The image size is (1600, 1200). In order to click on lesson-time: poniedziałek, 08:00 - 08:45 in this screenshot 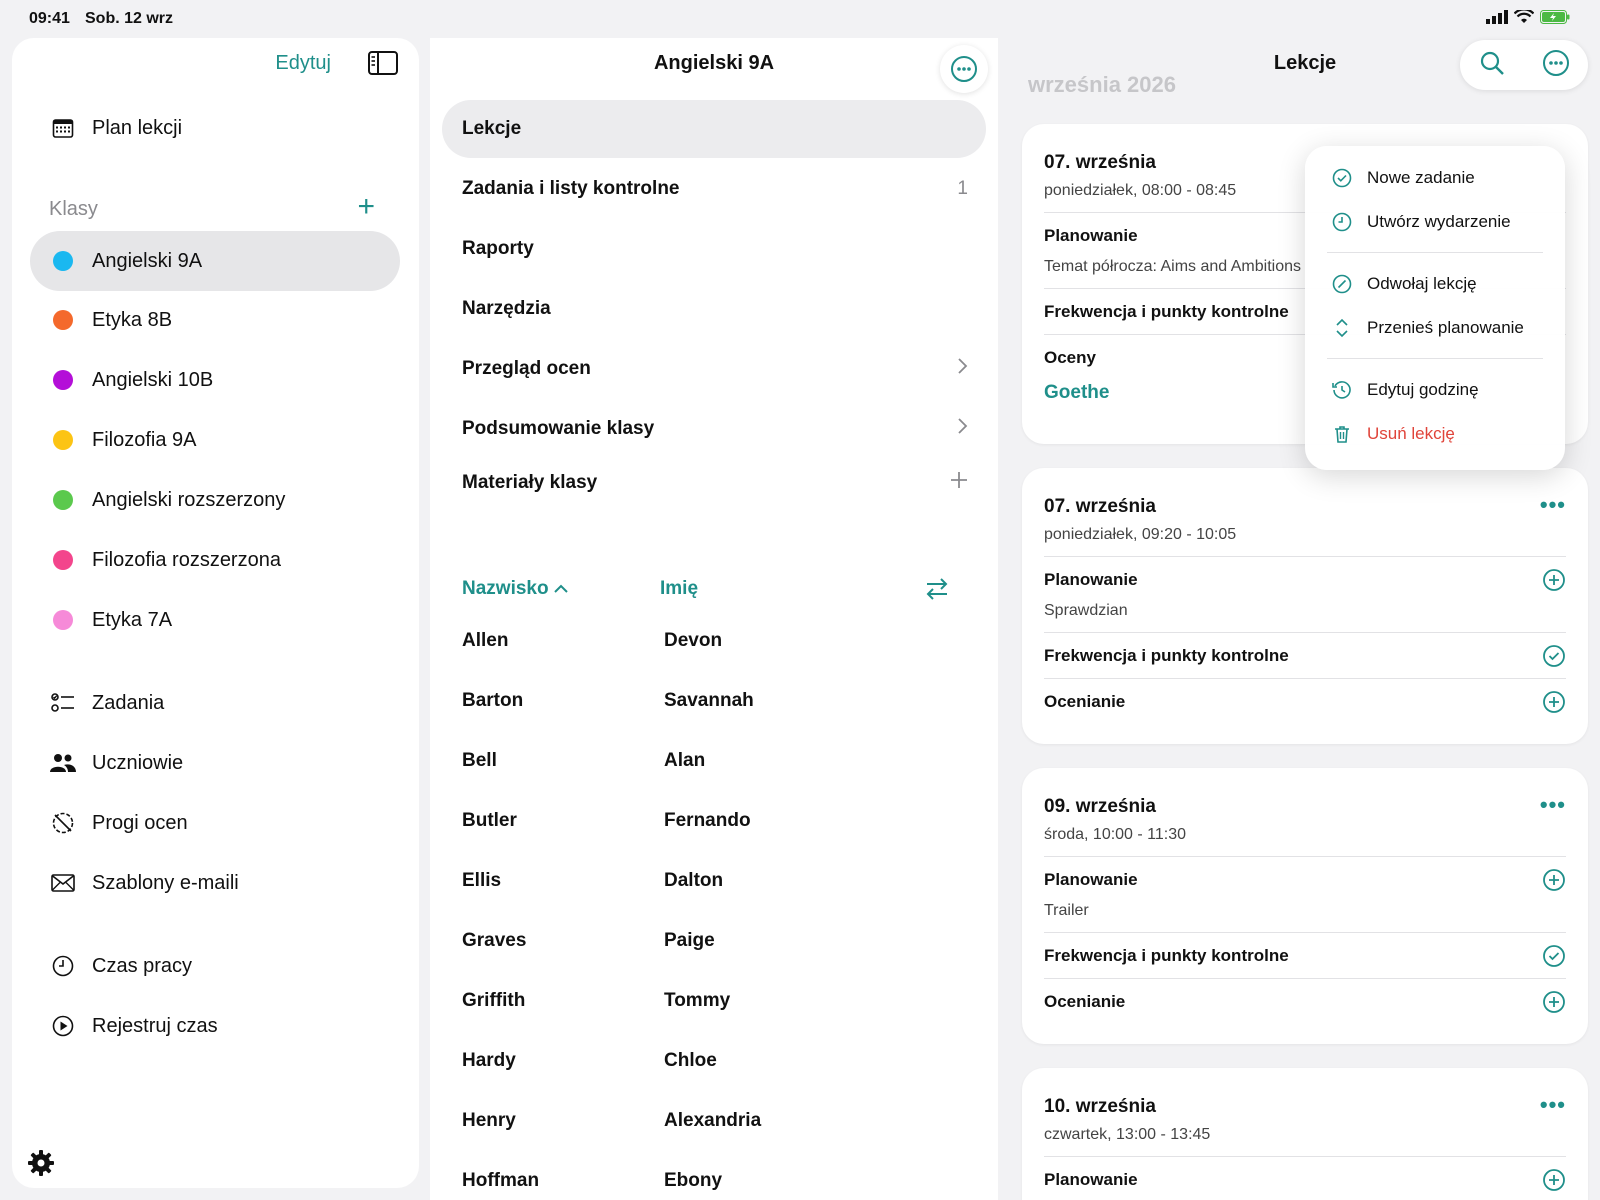, I will do `click(1140, 190)`.